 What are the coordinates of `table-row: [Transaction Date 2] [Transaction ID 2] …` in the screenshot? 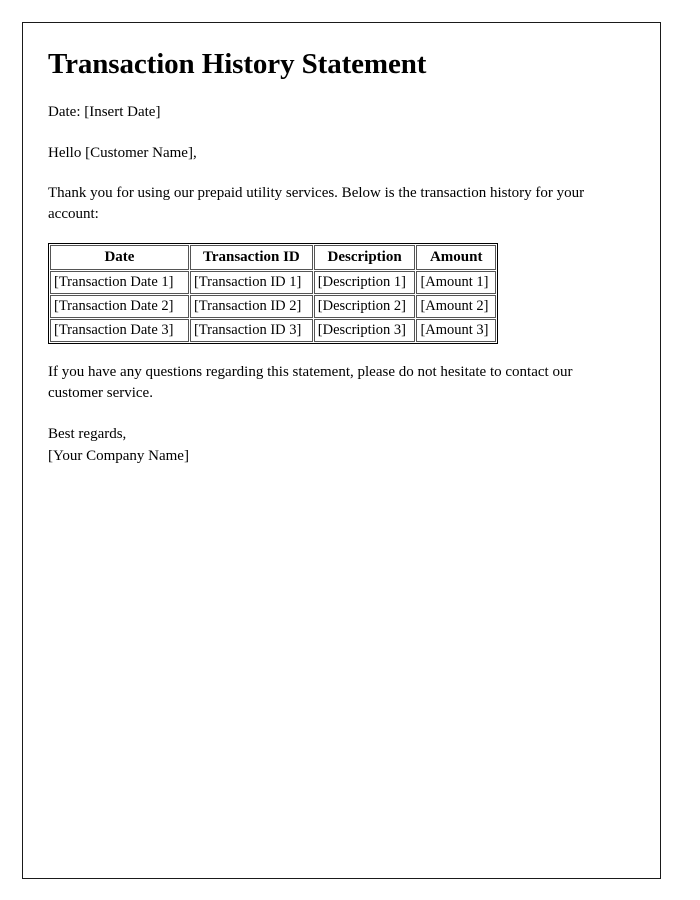 It's located at (273, 306).